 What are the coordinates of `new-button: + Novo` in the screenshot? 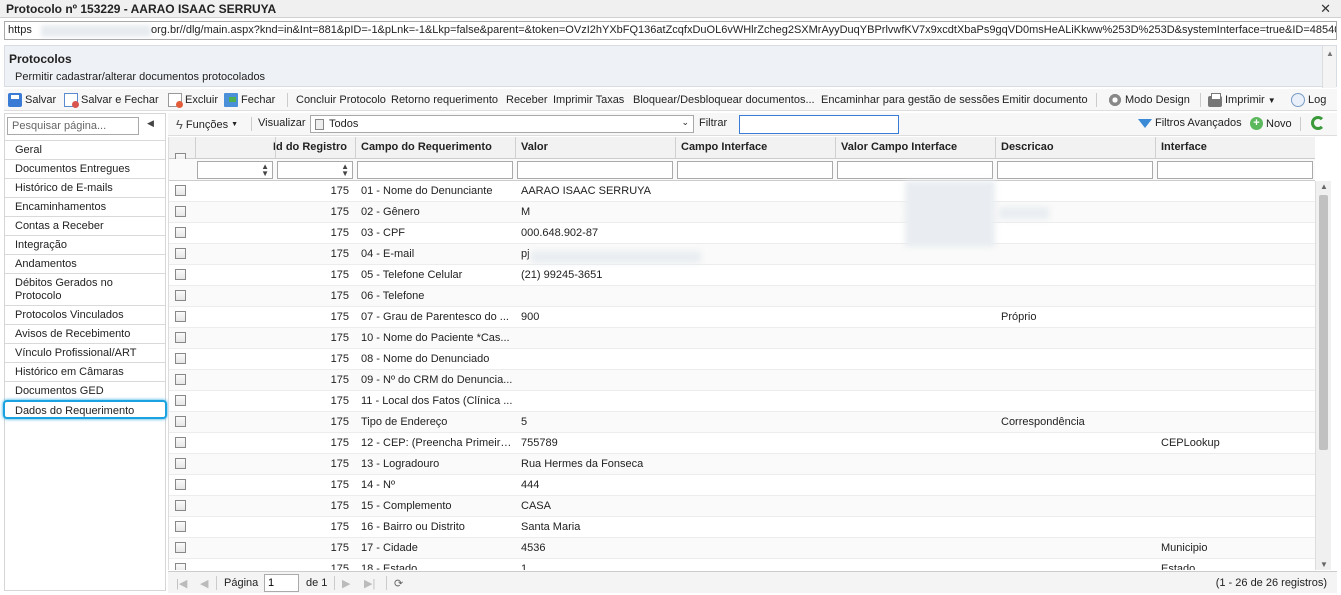 It's located at (1271, 123).